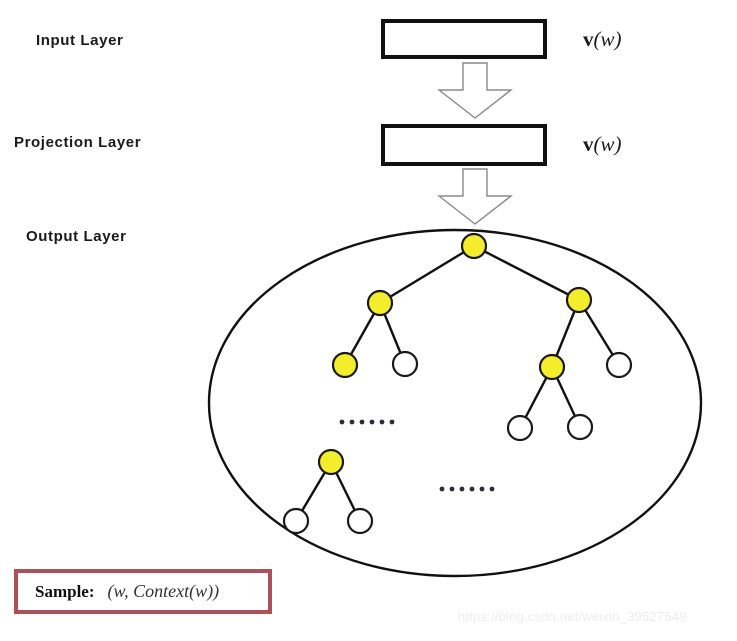  Describe the element at coordinates (78, 142) in the screenshot. I see `projection-layer-label: Projection Layer` at that location.